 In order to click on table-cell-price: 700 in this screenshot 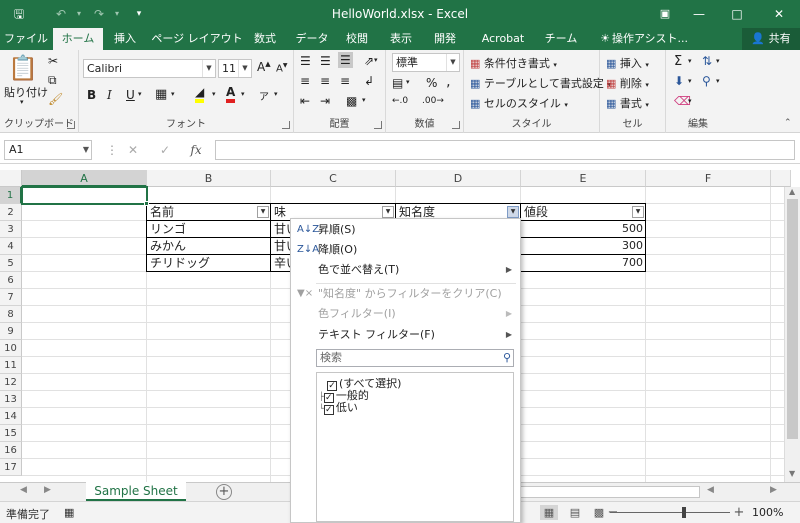, I will do `click(583, 263)`.